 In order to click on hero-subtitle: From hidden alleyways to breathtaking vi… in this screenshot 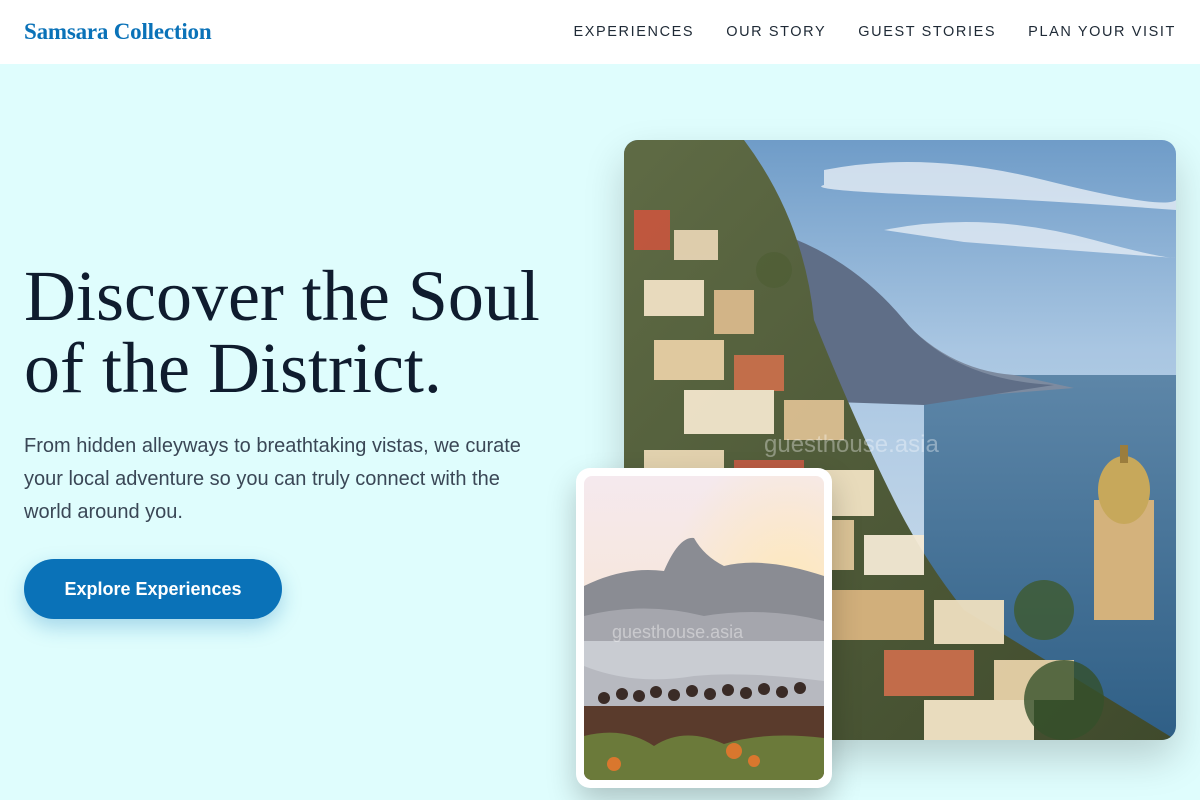, I will do `click(272, 479)`.